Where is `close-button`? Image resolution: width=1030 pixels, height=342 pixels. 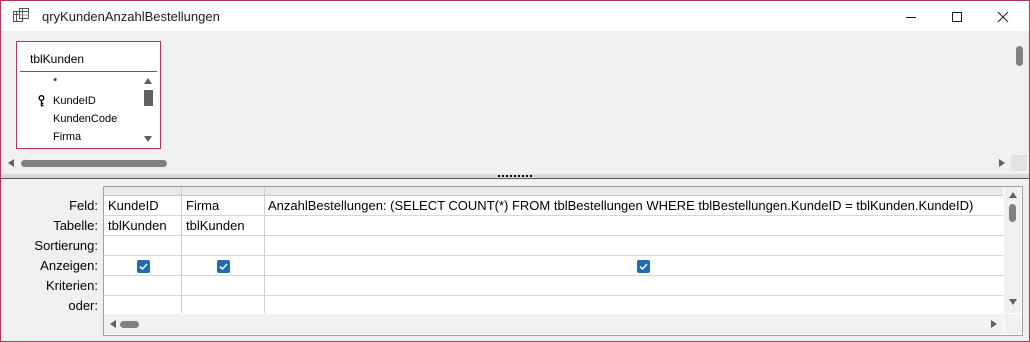
close-button is located at coordinates (1003, 16).